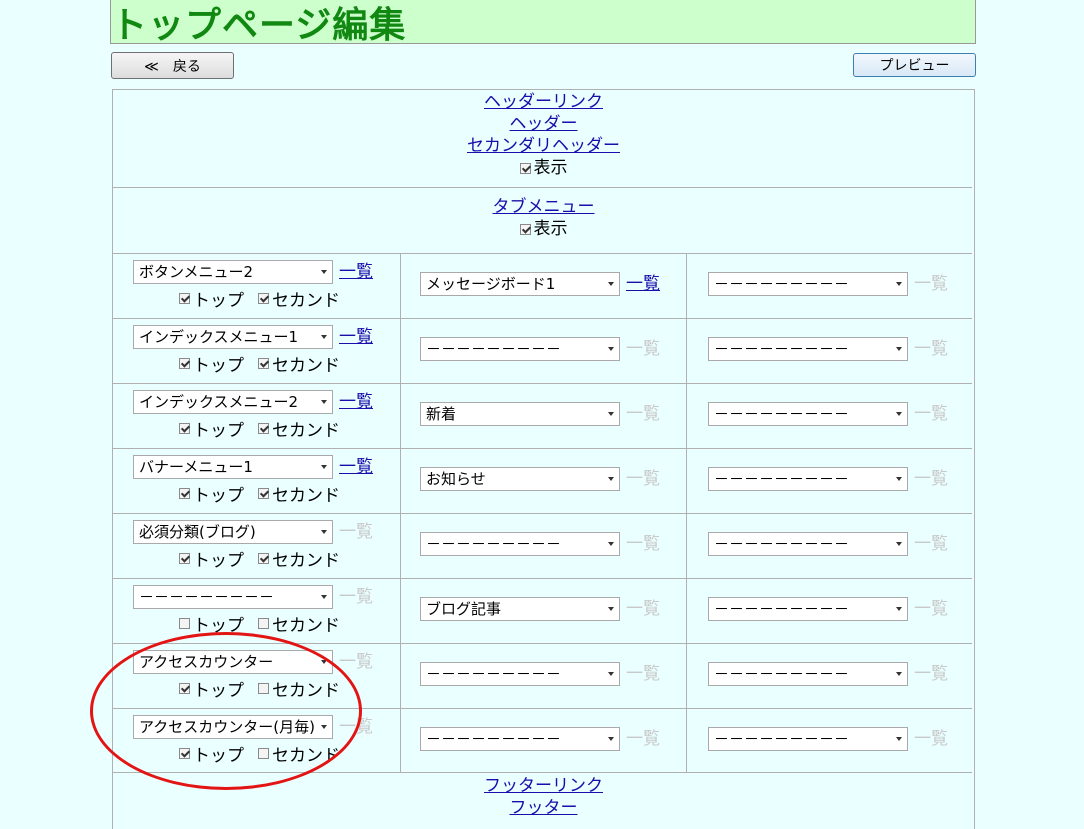 Image resolution: width=1084 pixels, height=829 pixels. I want to click on tab-menu-link: タブメニュー, so click(543, 207).